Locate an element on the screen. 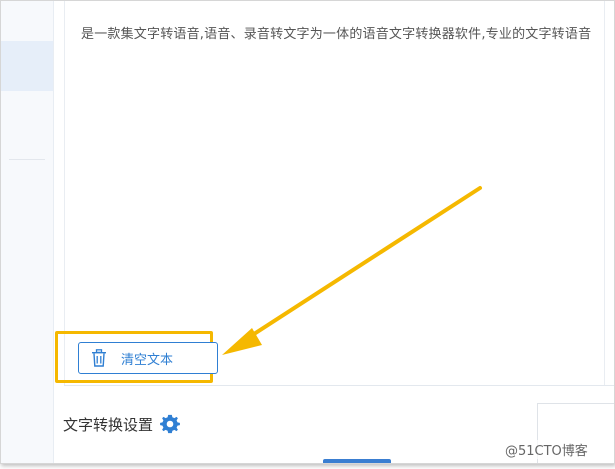 The image size is (615, 469). sidebar-divider is located at coordinates (27, 159).